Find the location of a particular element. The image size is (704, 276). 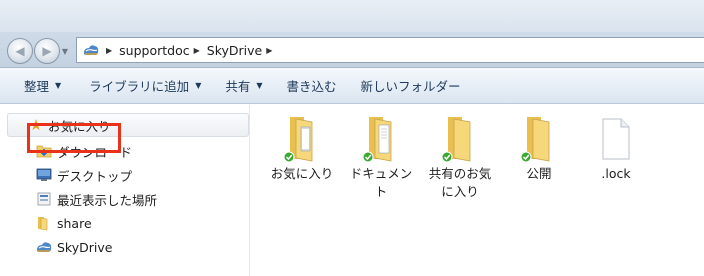

nav-item-recent-places: 最近表示した場所 is located at coordinates (125, 199).